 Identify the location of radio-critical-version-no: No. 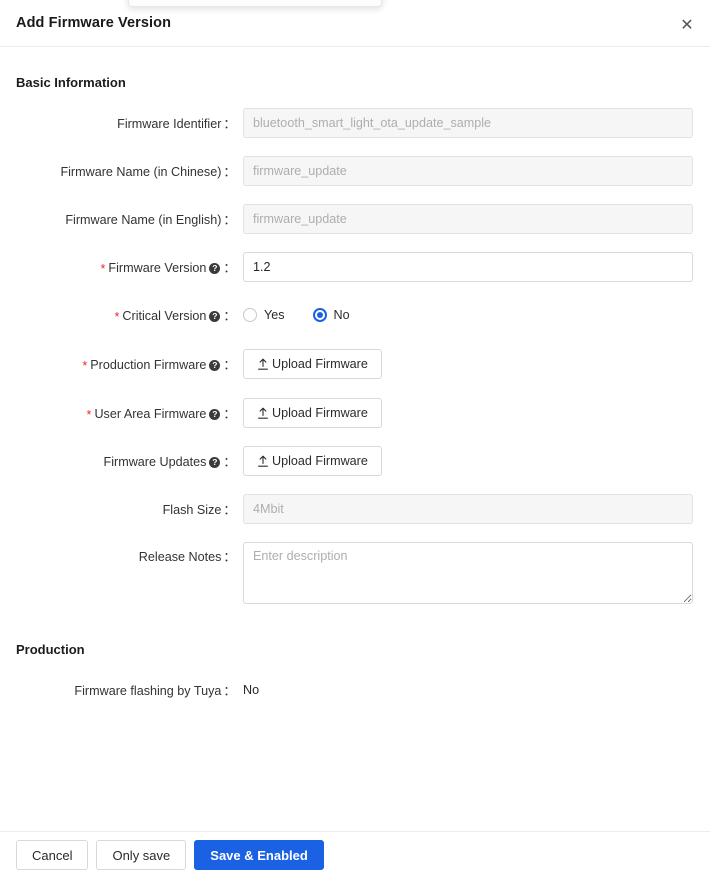
(331, 315).